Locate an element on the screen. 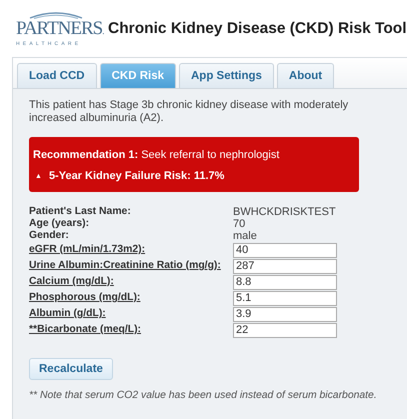 The image size is (407, 419). input-field: 287 is located at coordinates (285, 266).